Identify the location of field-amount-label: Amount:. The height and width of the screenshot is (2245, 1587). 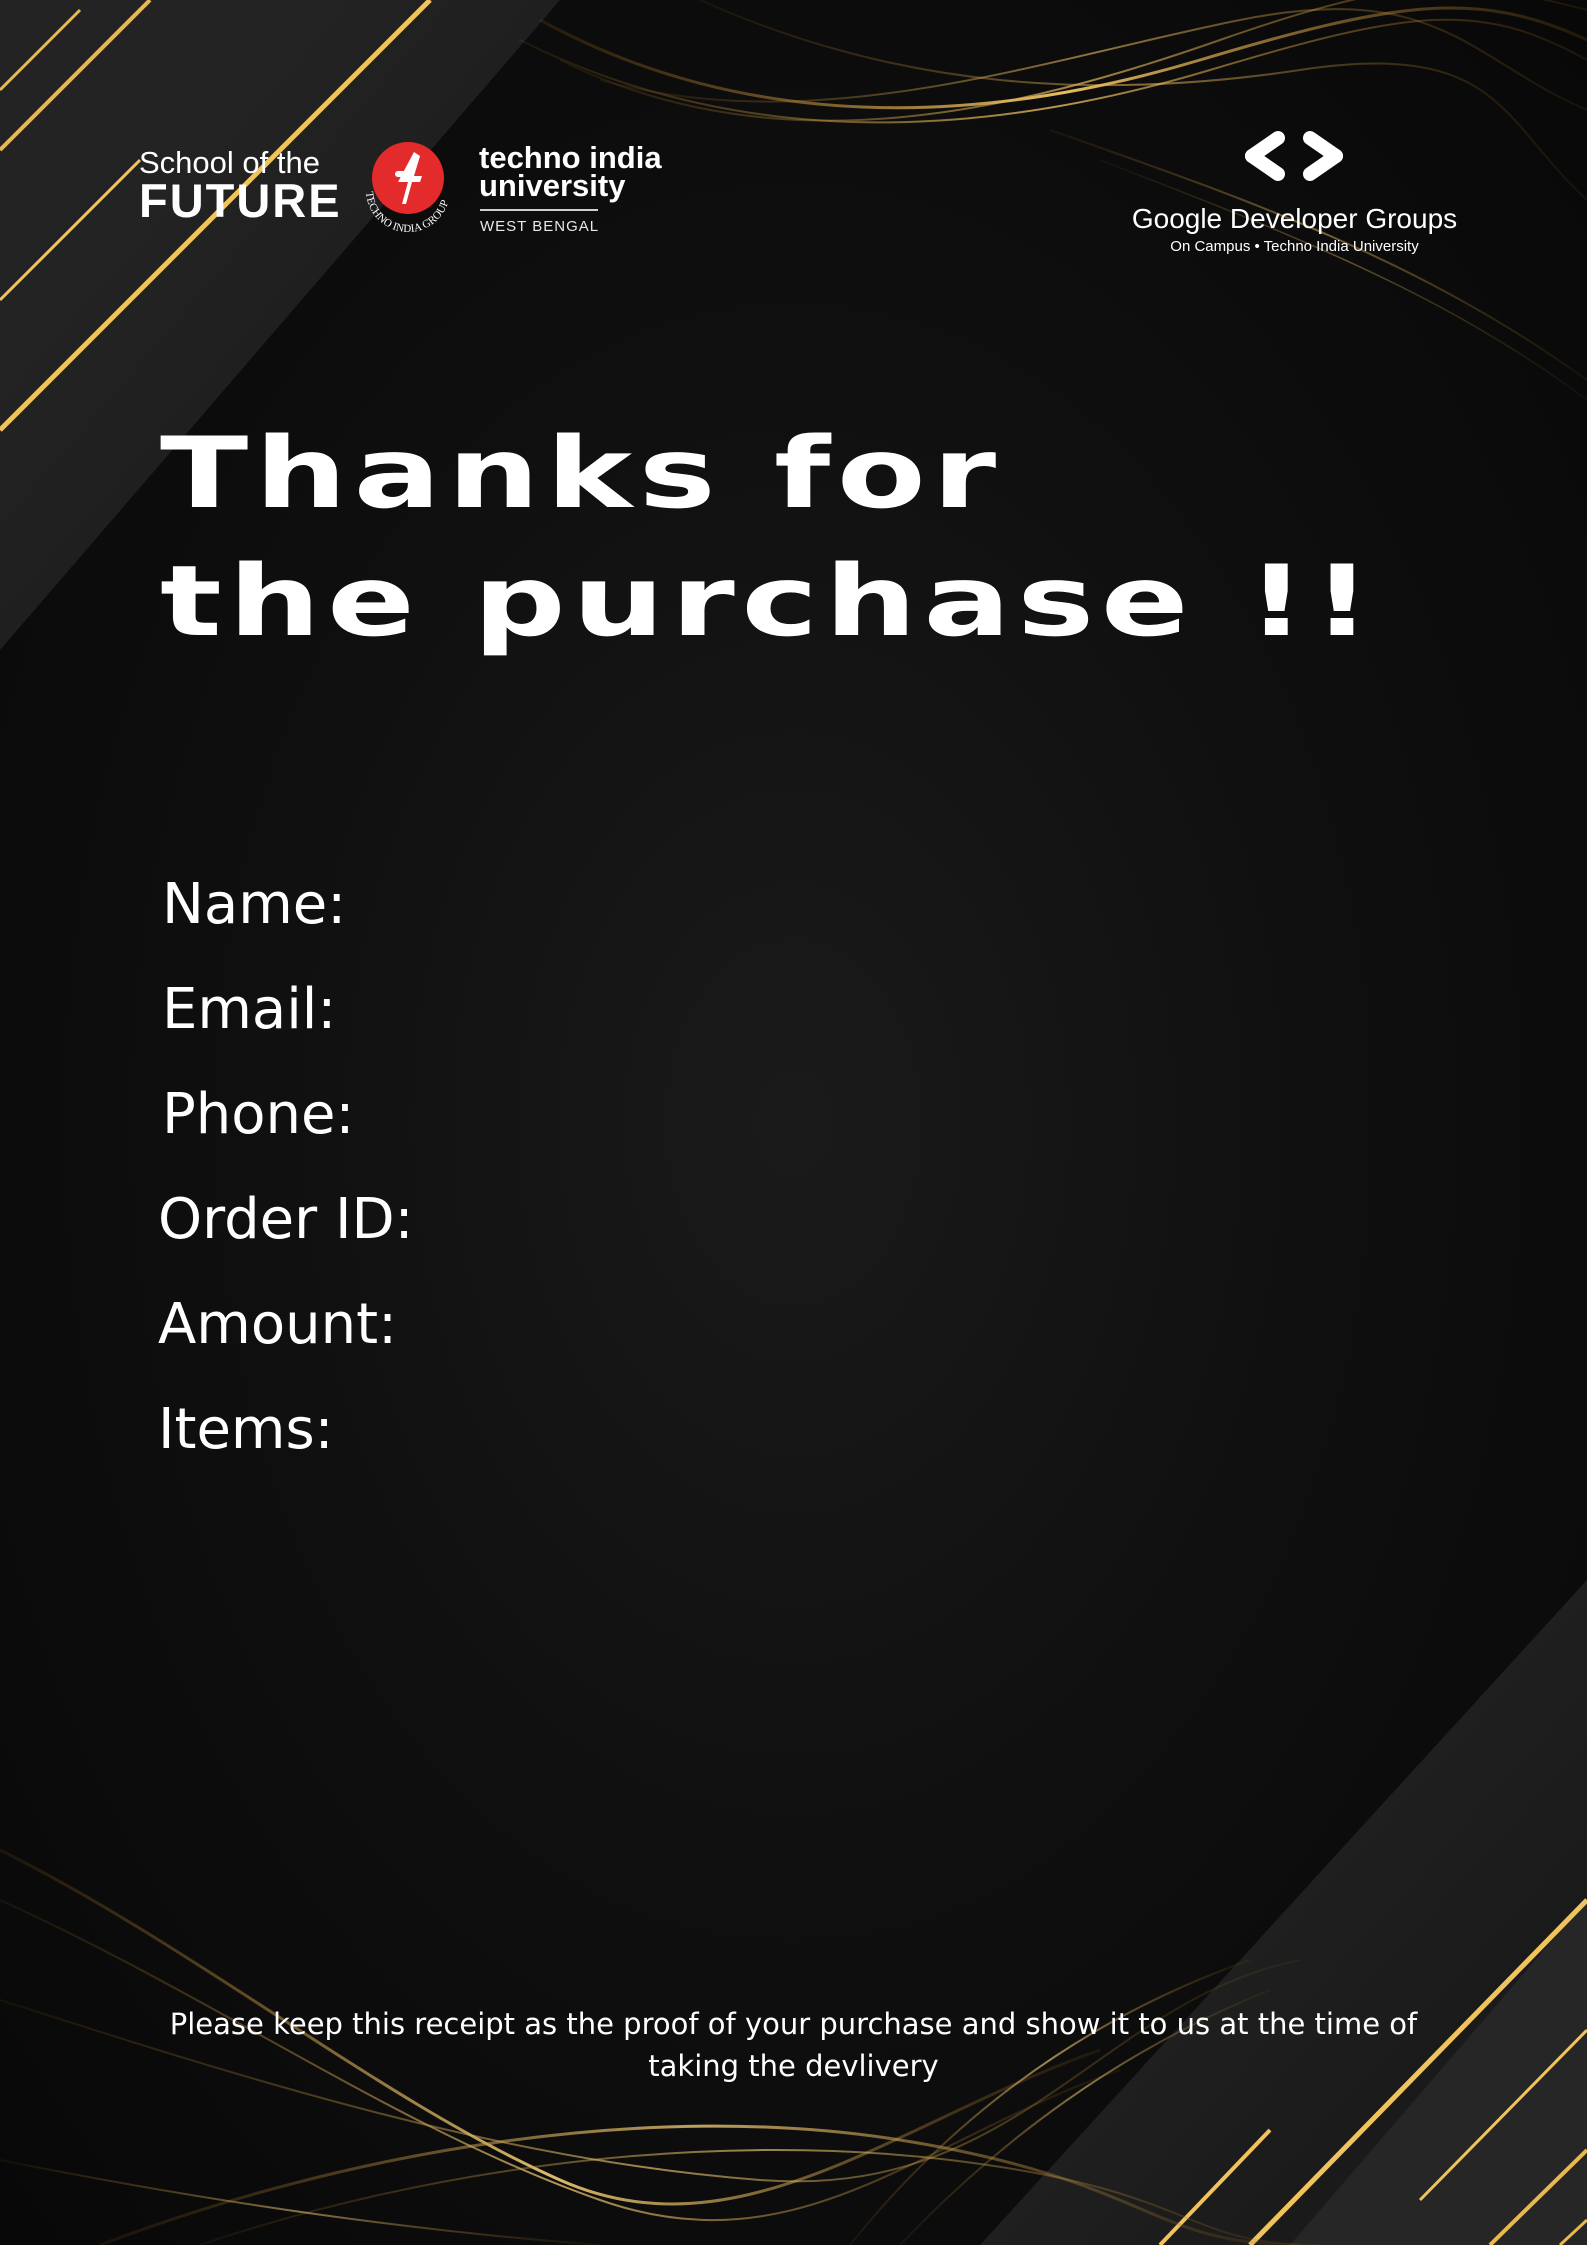
(277, 1324).